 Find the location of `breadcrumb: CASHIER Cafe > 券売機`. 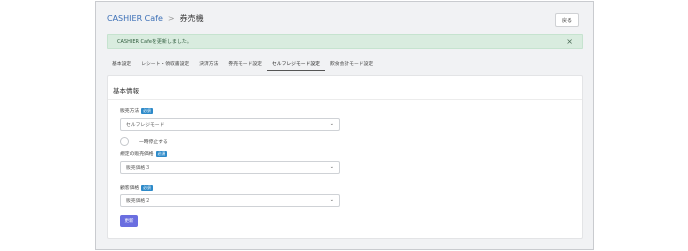

breadcrumb: CASHIER Cafe > 券売機 is located at coordinates (155, 18).